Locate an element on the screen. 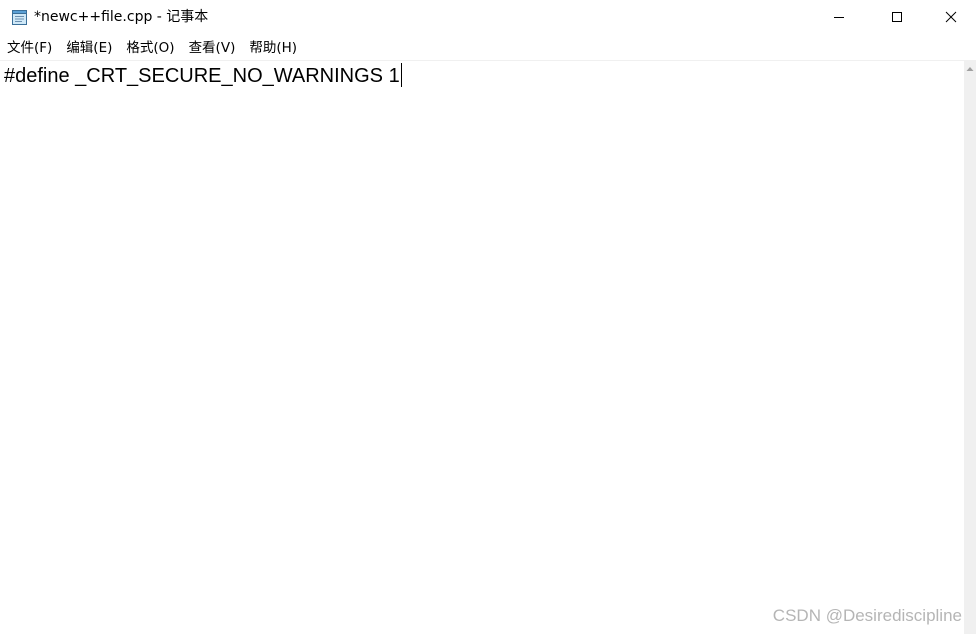 This screenshot has height=634, width=976. maximize-button is located at coordinates (897, 17).